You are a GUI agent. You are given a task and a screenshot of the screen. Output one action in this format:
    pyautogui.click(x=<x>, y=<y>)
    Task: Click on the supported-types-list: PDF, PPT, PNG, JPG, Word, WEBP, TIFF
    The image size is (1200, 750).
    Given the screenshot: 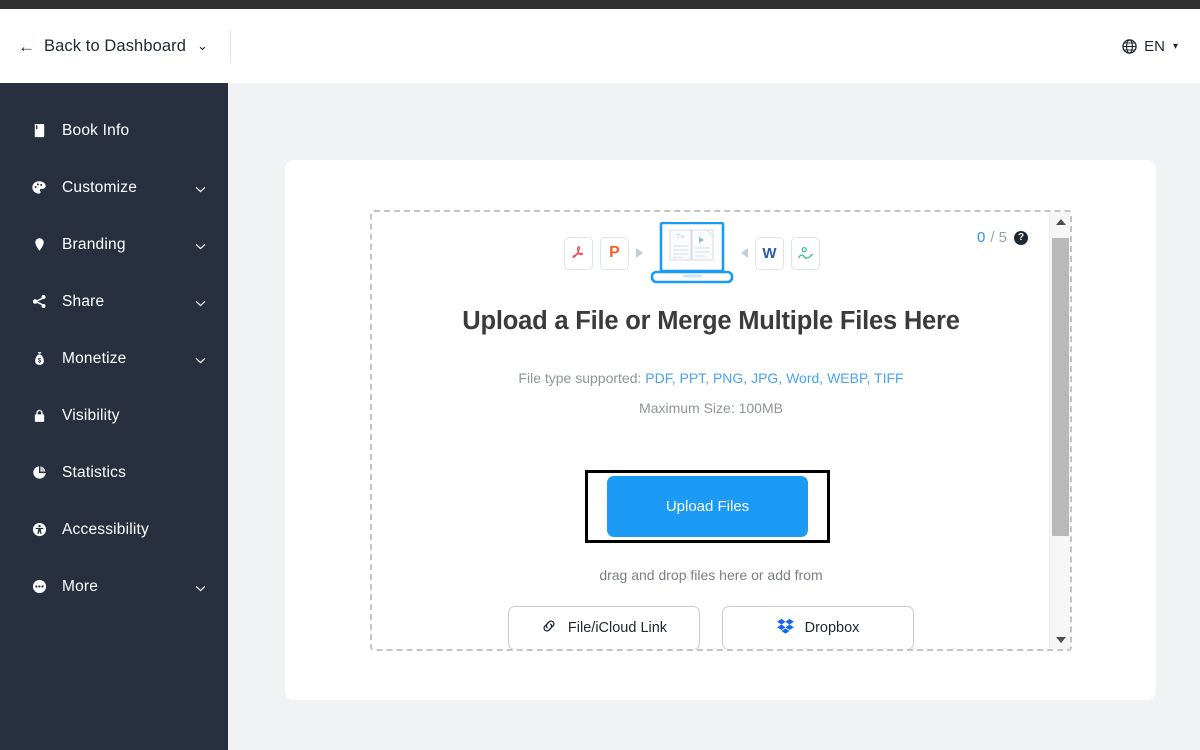 What is the action you would take?
    pyautogui.click(x=774, y=378)
    